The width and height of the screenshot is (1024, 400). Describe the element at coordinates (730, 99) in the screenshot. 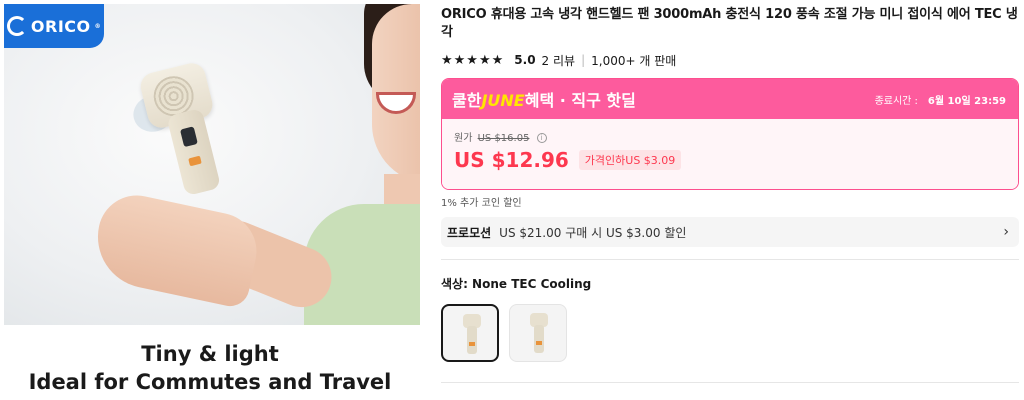

I see `deal-banner: 쿨한JUNE혜택 · 직구 핫딜 종료시간 :6월 10일 23:59` at that location.